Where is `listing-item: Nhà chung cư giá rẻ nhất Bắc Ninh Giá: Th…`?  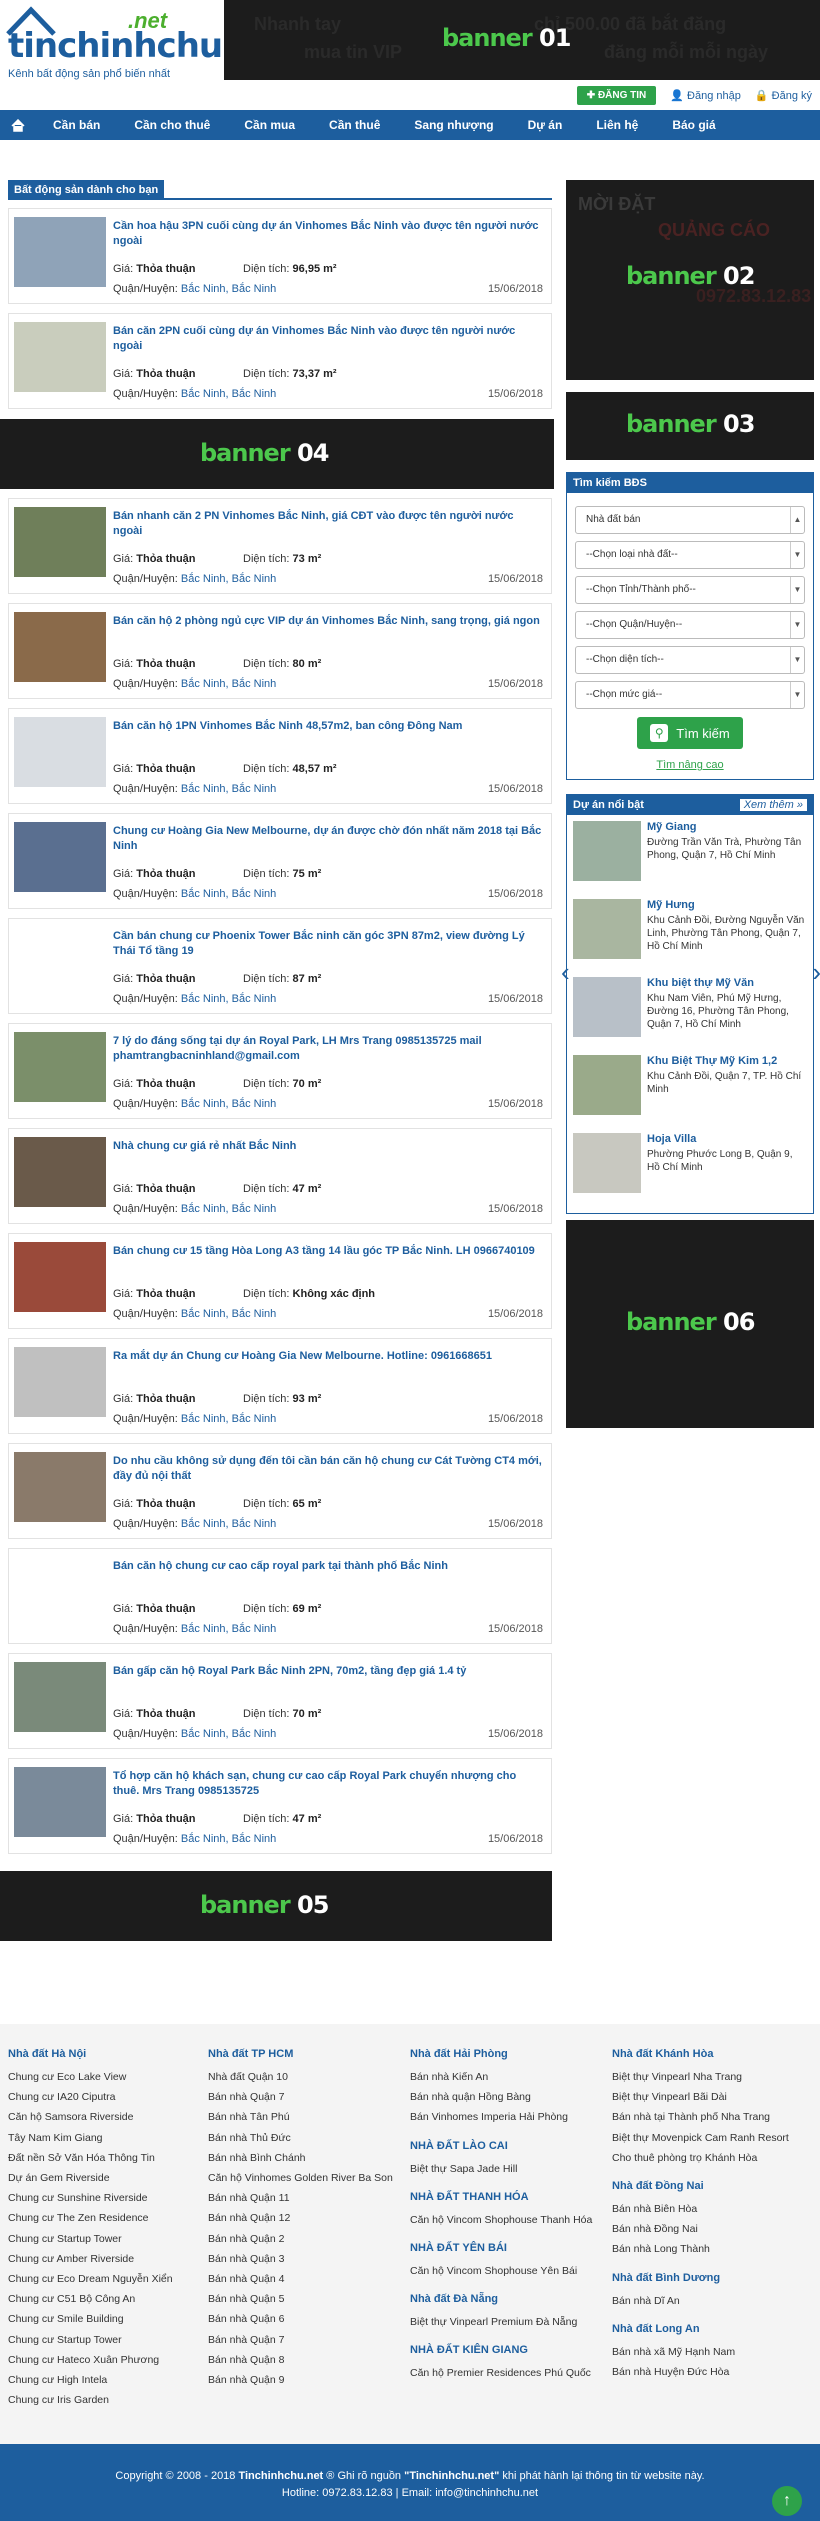
listing-item: Nhà chung cư giá rẻ nhất Bắc Ninh Giá: Th… is located at coordinates (280, 1176).